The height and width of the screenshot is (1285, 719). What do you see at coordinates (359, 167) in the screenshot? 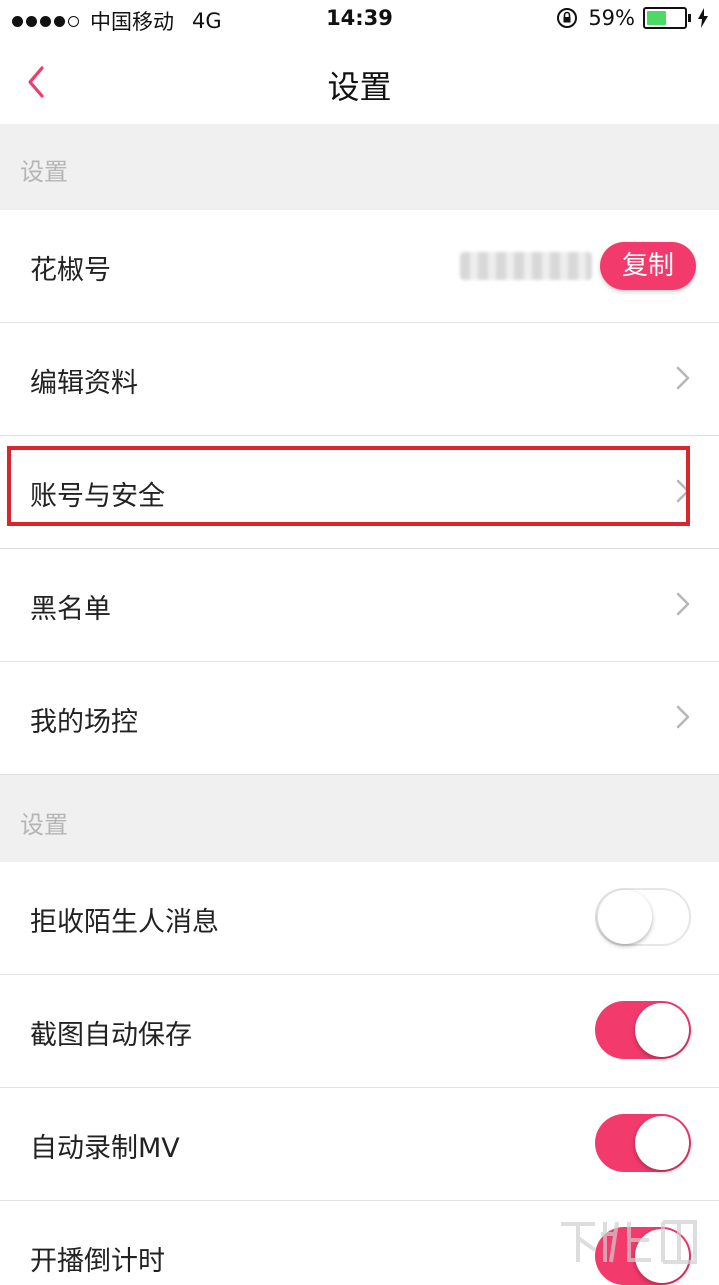
I see `section-header-1: 设置` at bounding box center [359, 167].